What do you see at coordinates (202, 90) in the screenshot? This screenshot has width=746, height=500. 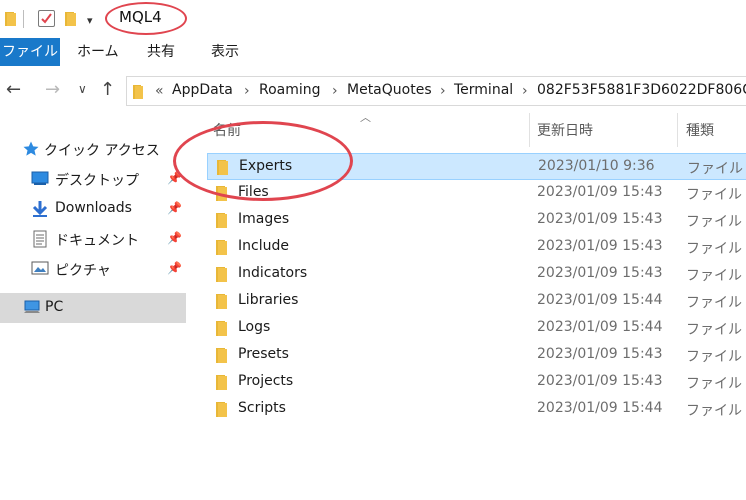 I see `breadcrumb-appdata: AppData` at bounding box center [202, 90].